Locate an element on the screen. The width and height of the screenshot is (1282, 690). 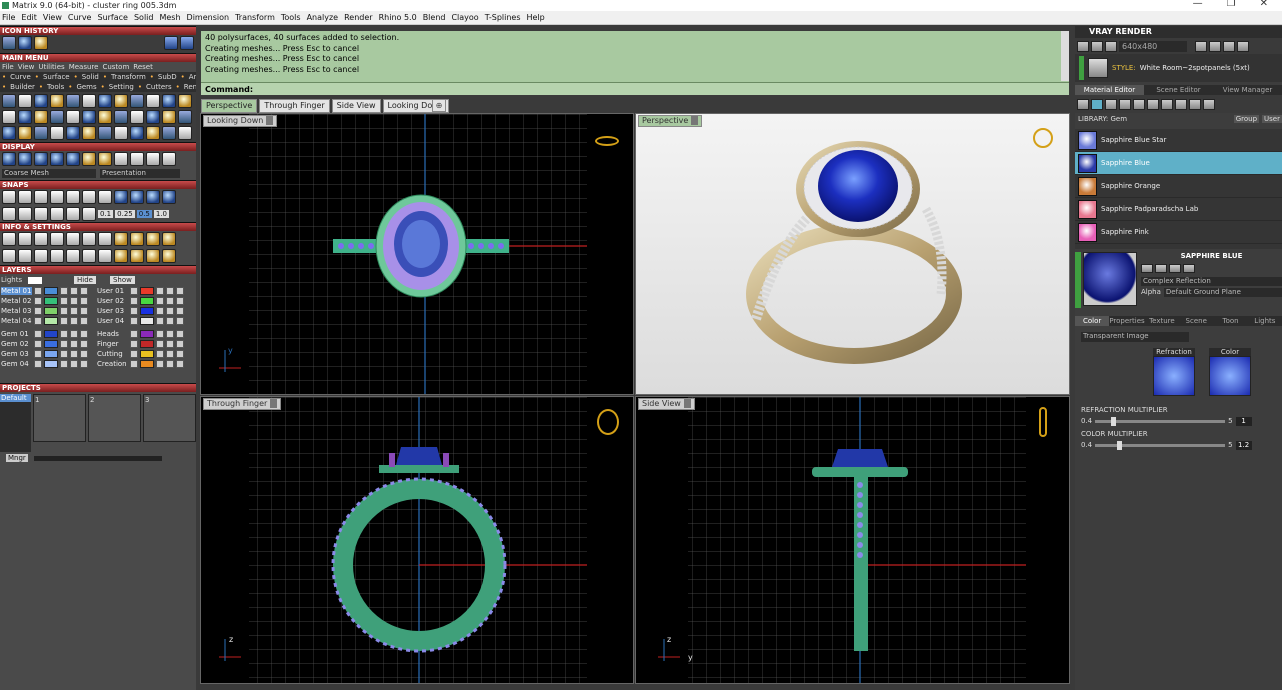
tab-side-view: Side View is located at coordinates (356, 106).